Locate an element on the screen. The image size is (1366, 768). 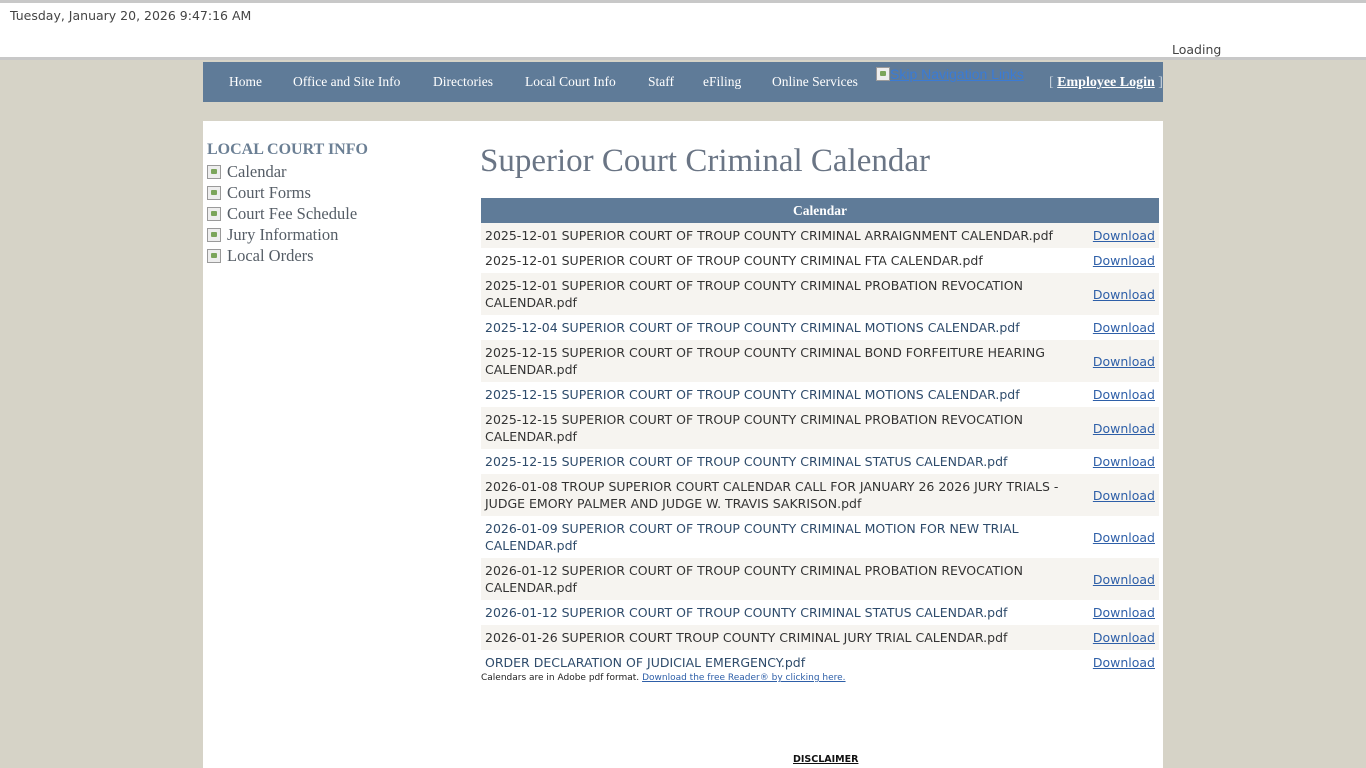
nav-staff: Staff is located at coordinates (661, 82).